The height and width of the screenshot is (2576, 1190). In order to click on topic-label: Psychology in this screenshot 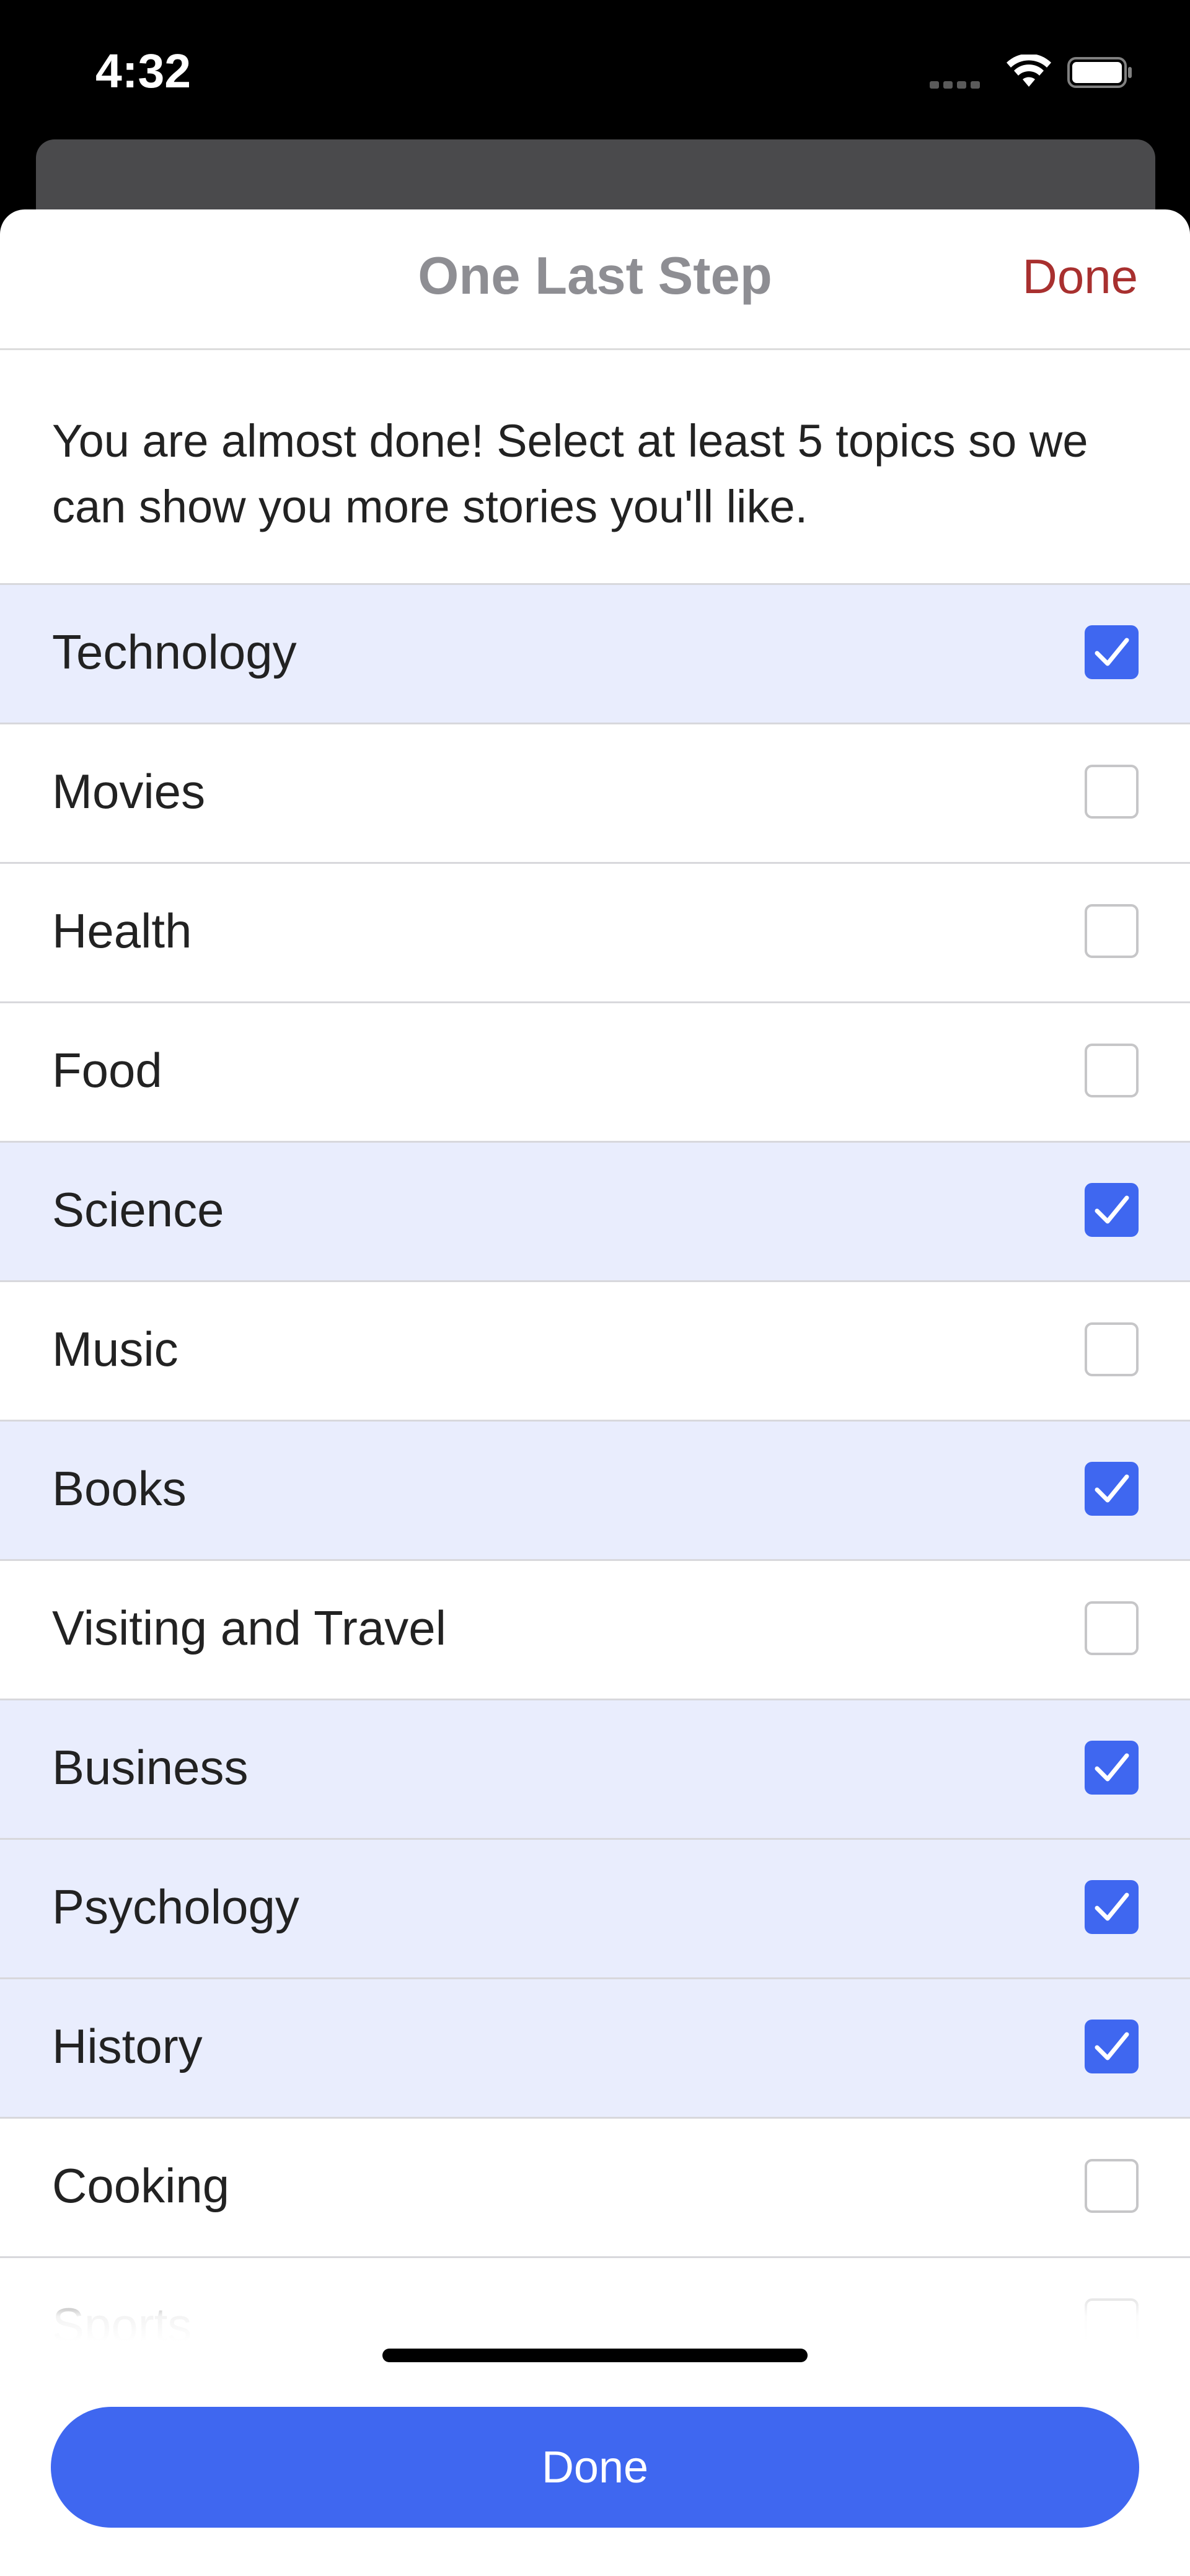, I will do `click(175, 1907)`.